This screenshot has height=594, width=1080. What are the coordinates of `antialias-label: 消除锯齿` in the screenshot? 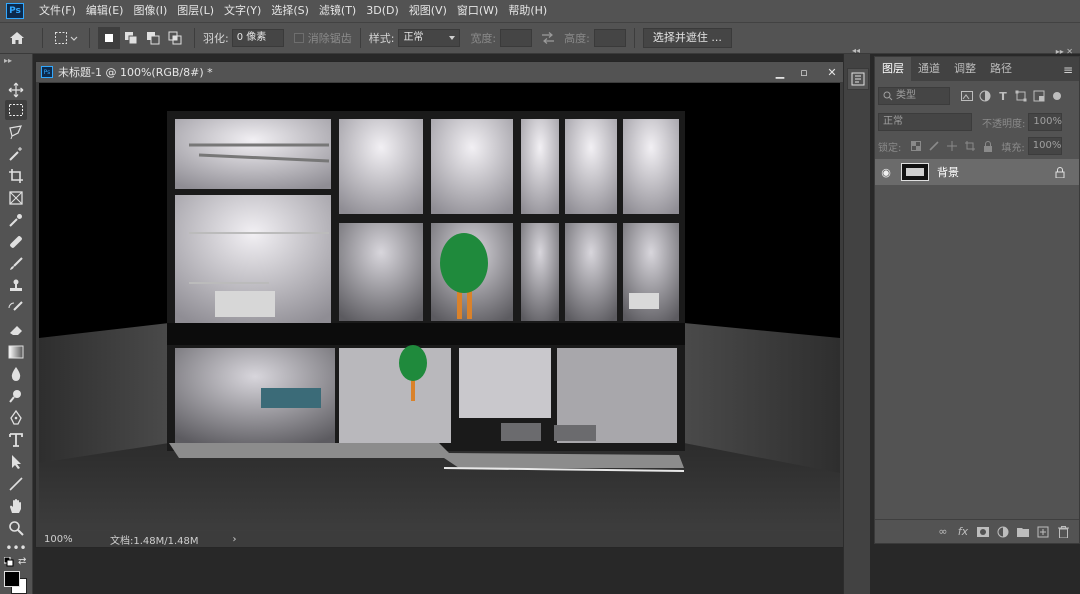 It's located at (329, 38).